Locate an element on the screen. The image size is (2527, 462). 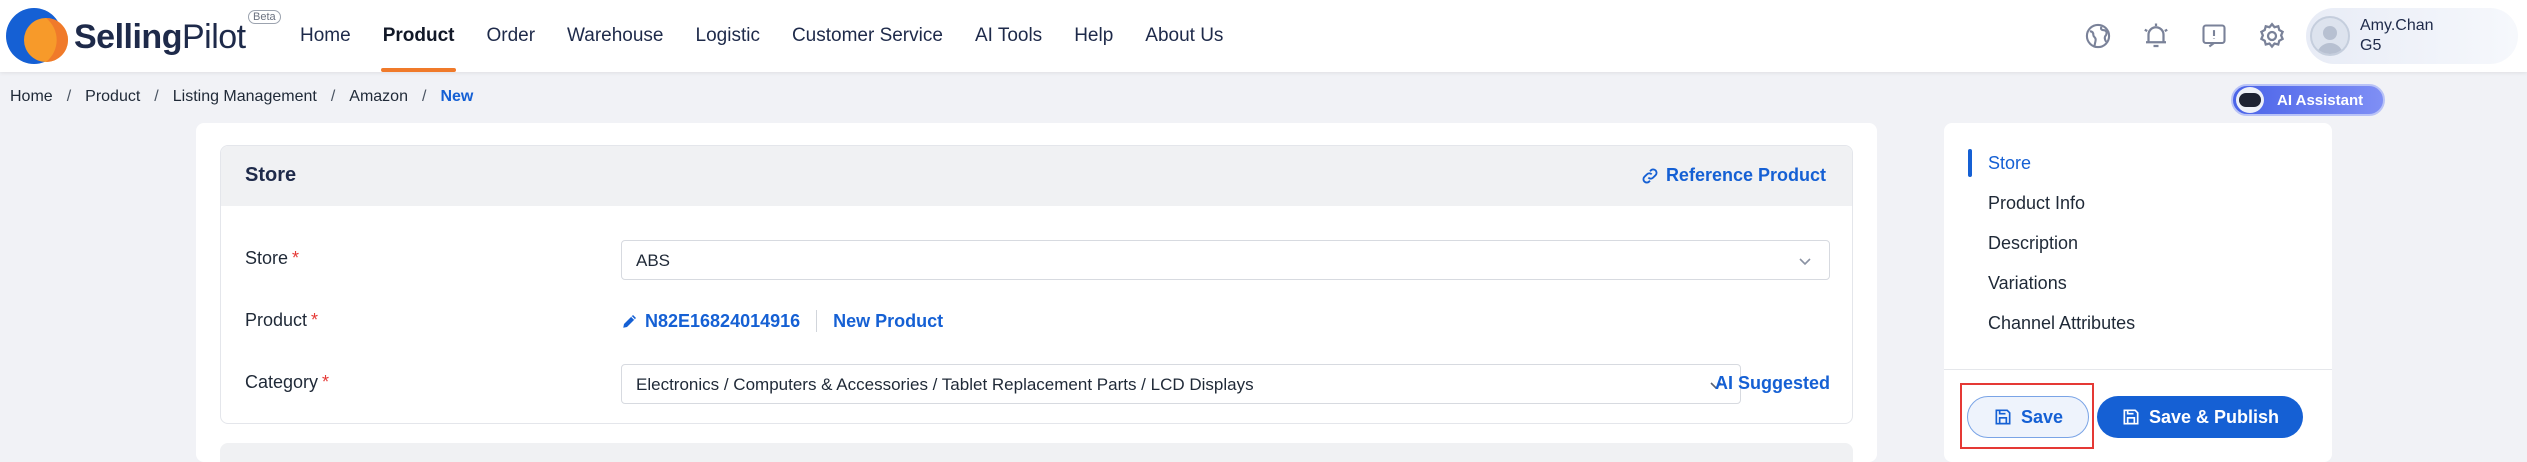
nav-item-home: Home is located at coordinates (325, 36).